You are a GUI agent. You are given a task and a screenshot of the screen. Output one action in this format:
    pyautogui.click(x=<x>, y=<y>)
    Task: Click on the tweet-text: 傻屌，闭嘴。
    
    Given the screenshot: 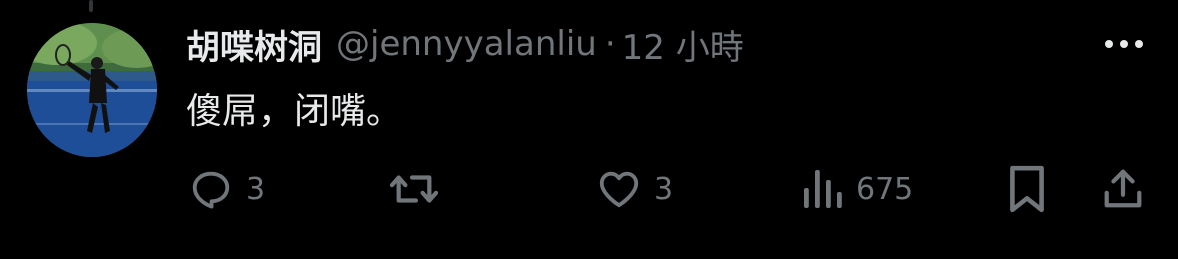 What is the action you would take?
    pyautogui.click(x=294, y=111)
    